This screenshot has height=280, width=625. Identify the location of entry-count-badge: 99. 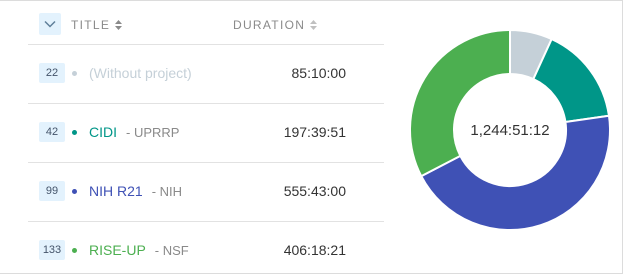
(52, 191).